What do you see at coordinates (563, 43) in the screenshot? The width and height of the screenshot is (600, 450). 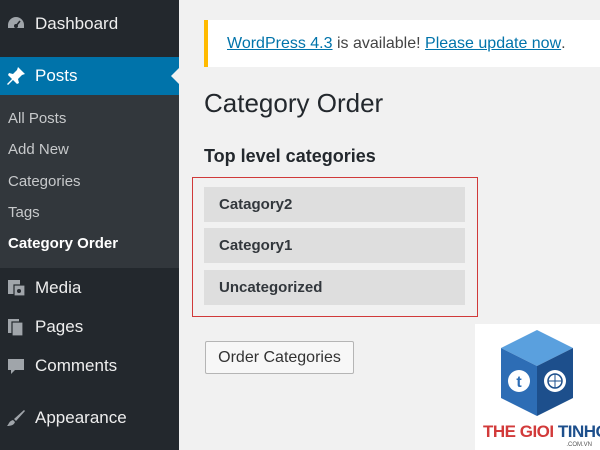 I see `notice-end: .` at bounding box center [563, 43].